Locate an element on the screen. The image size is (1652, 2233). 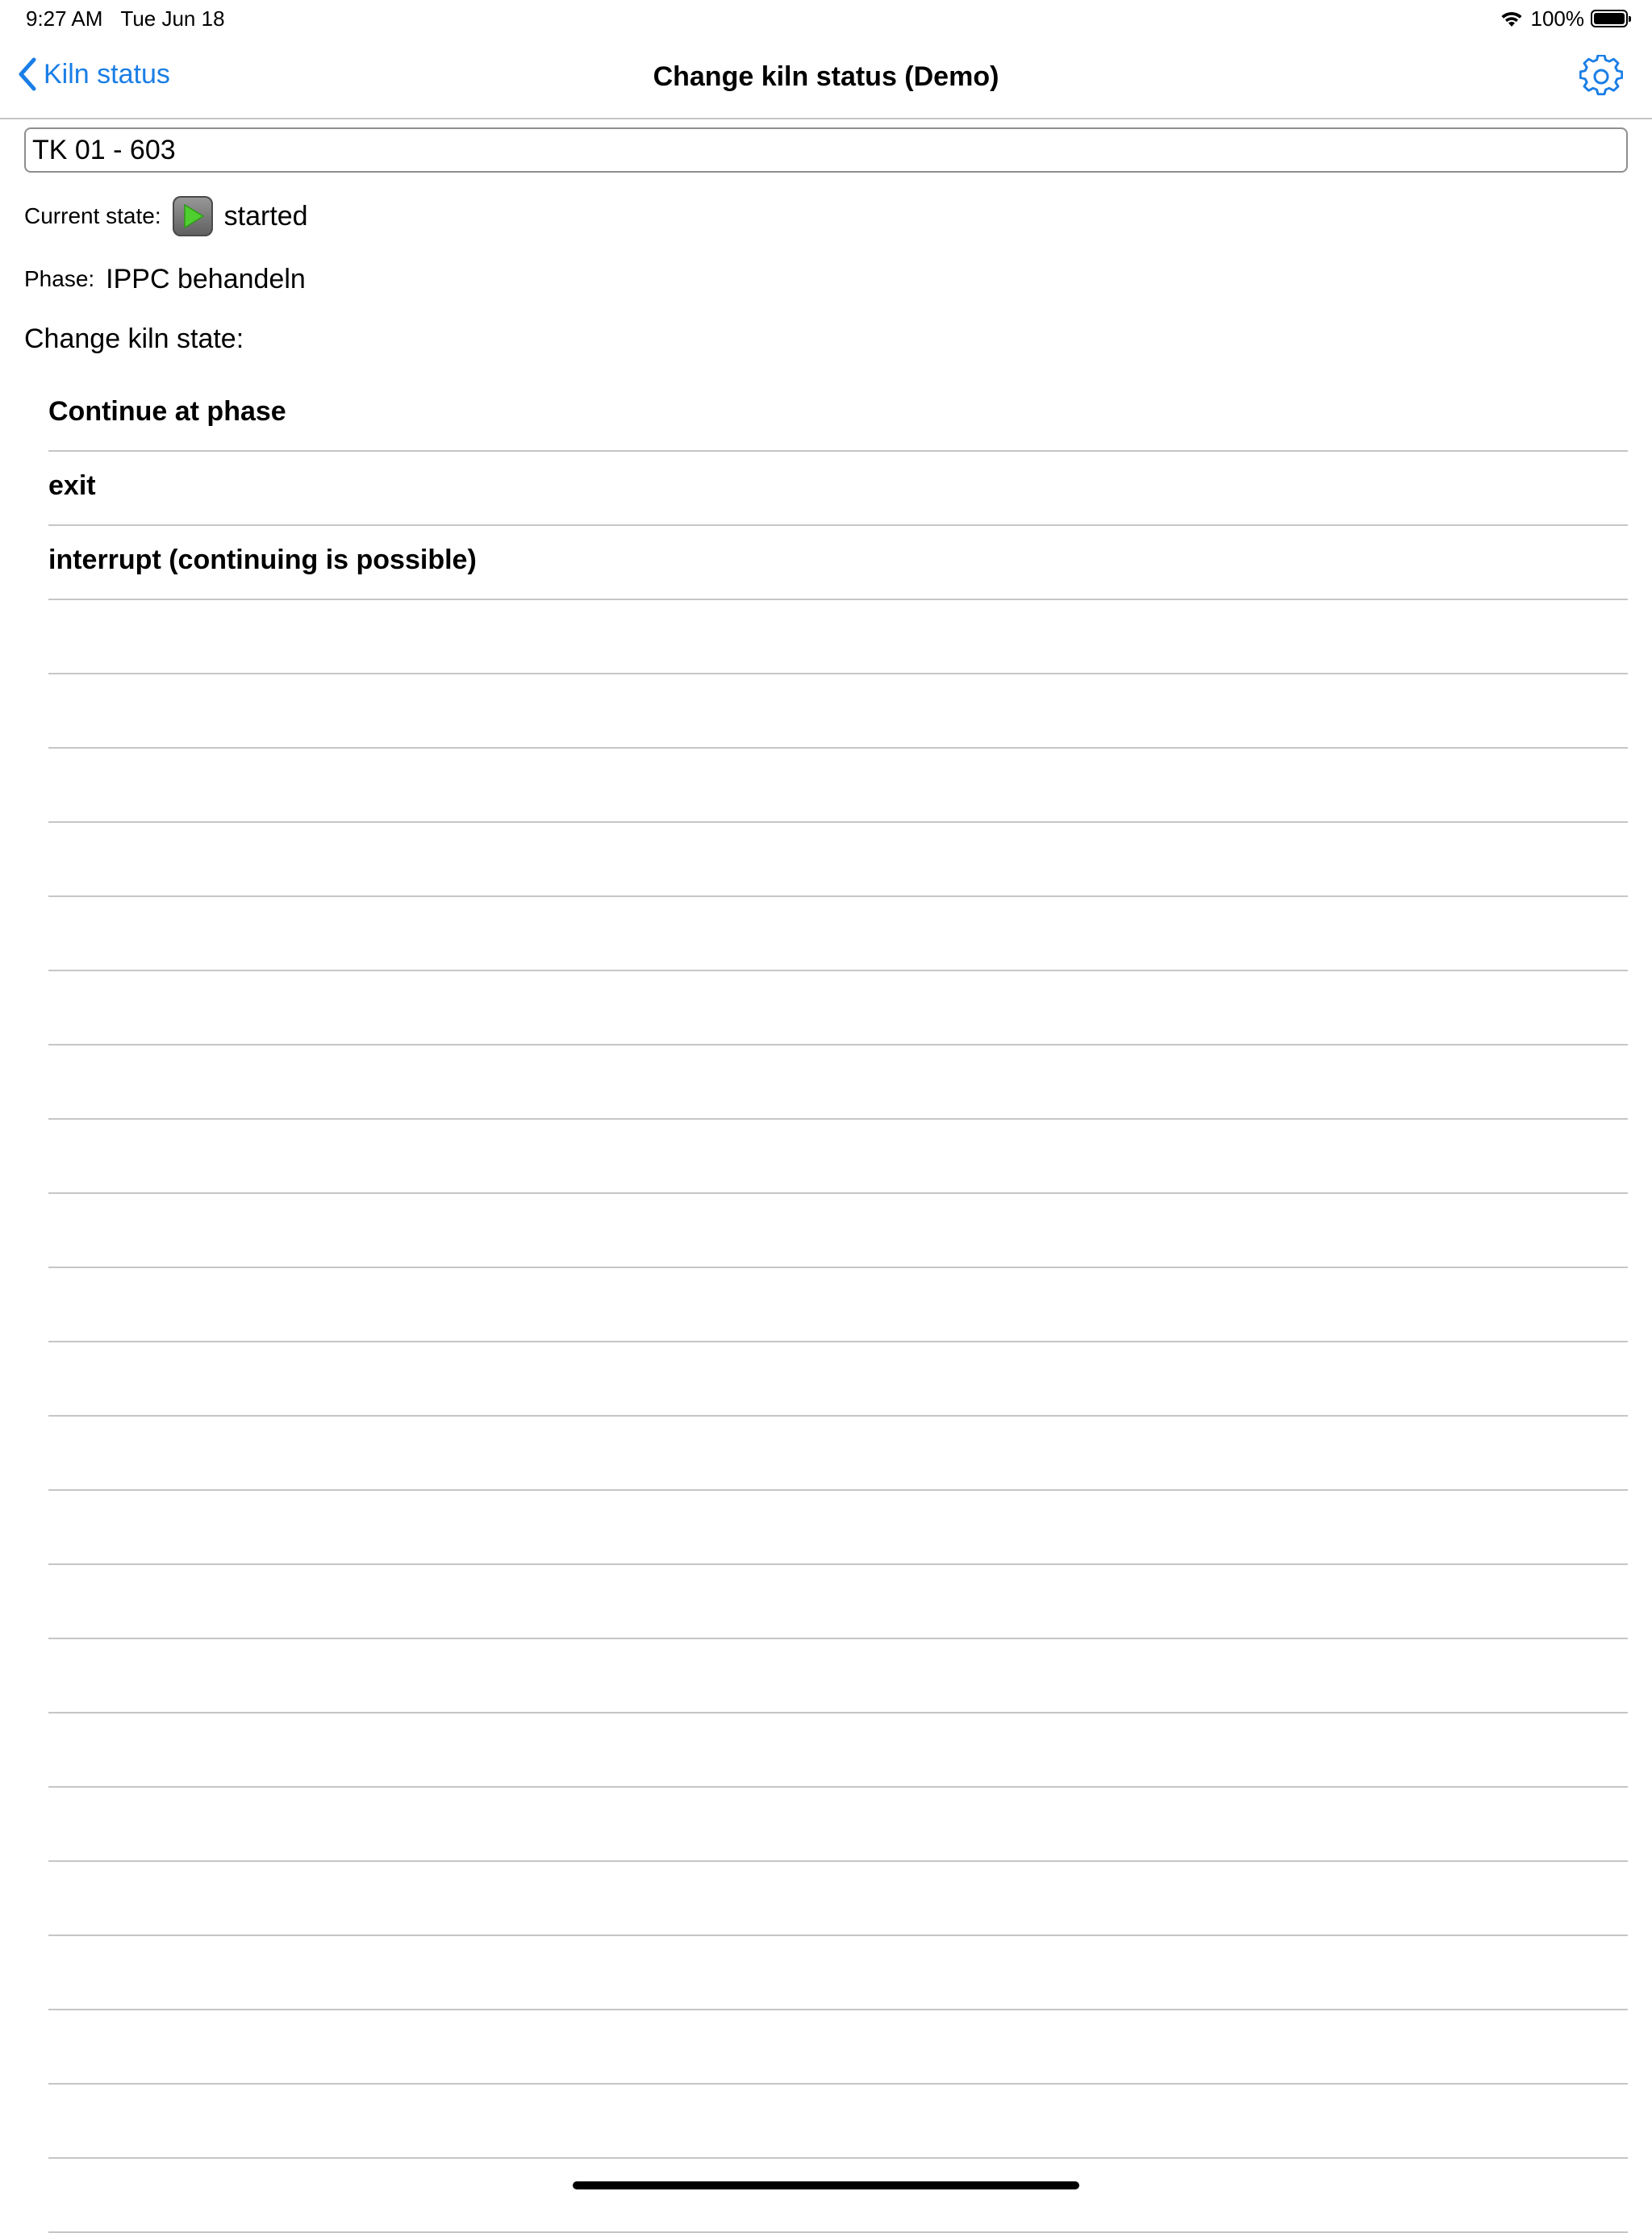
status-right: 100% is located at coordinates (1565, 18).